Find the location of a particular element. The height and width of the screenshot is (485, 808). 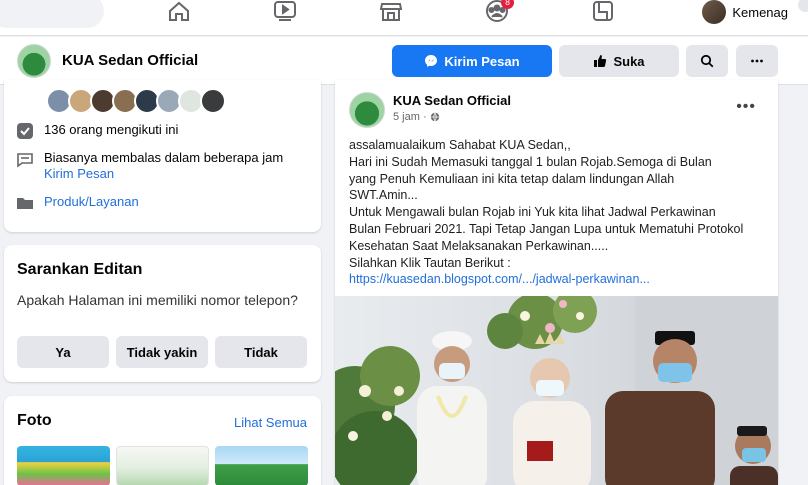

thumbs-up-icon is located at coordinates (600, 61).